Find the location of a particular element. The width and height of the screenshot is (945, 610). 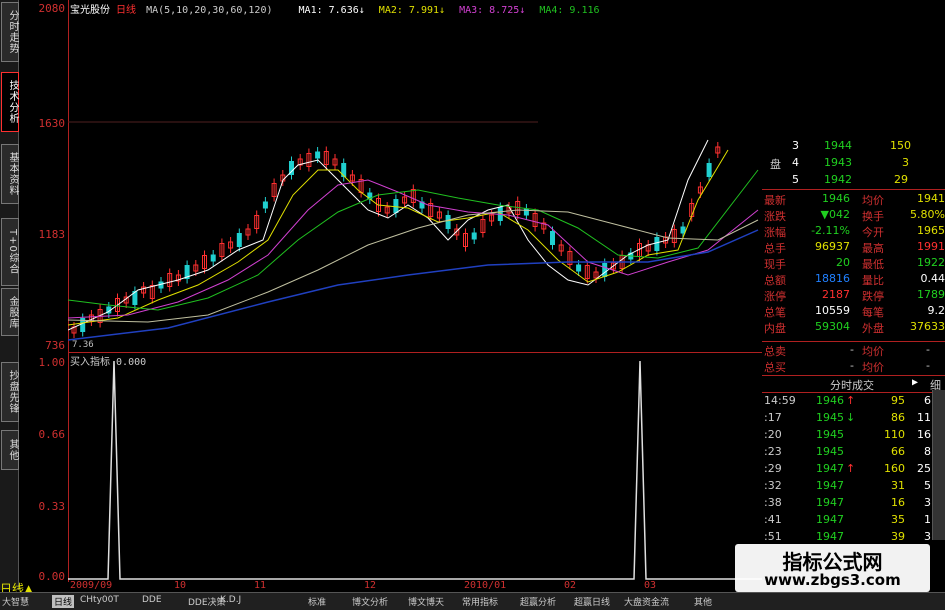

tab-other: 其他 is located at coordinates (10, 450).